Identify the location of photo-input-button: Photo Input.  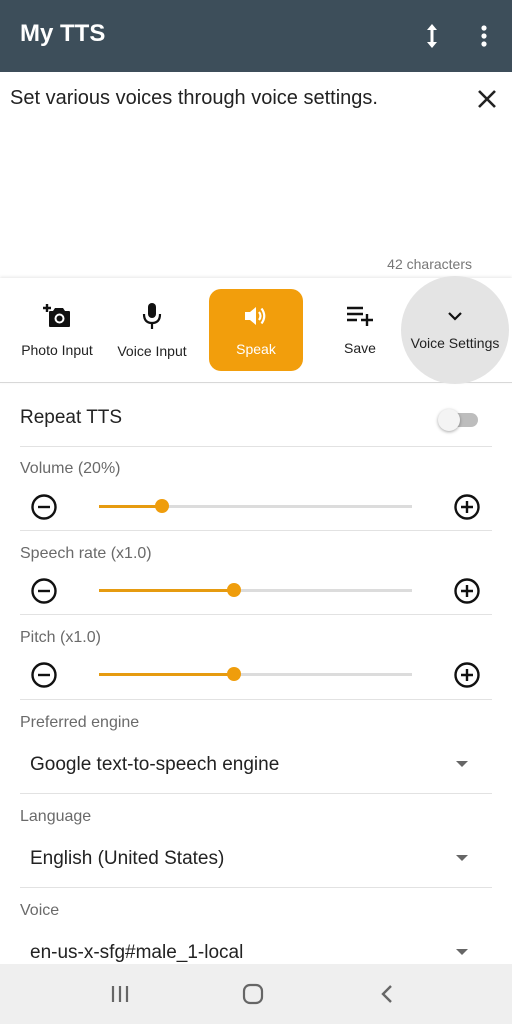
(57, 330).